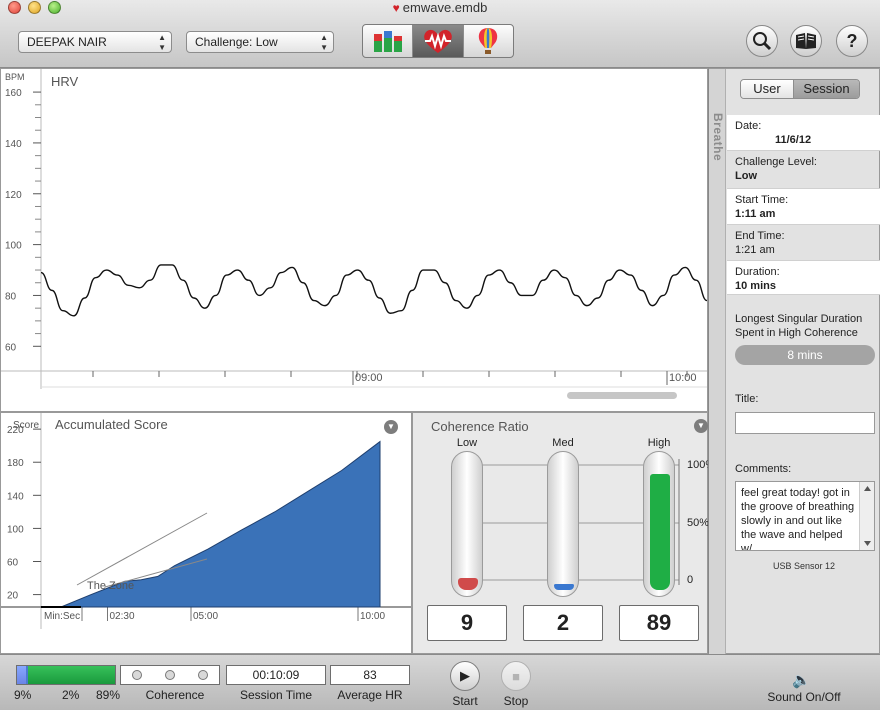 This screenshot has width=880, height=710. I want to click on score-title: Accumulated Score, so click(111, 424).